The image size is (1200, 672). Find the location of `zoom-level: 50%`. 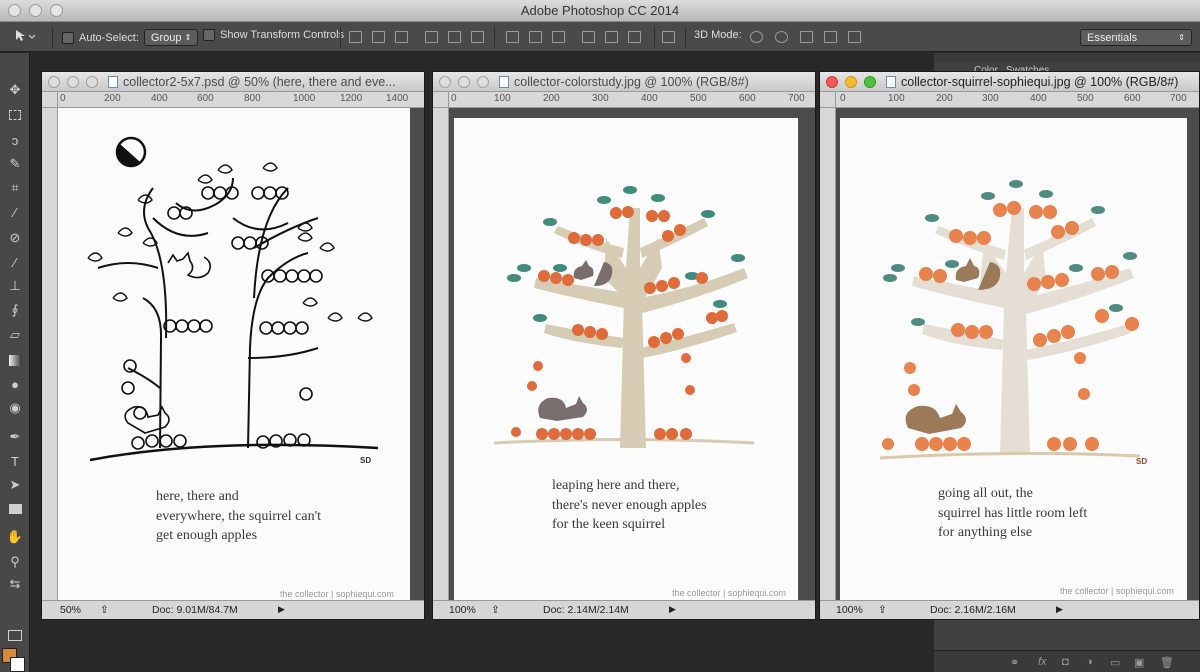

zoom-level: 50% is located at coordinates (70, 610).